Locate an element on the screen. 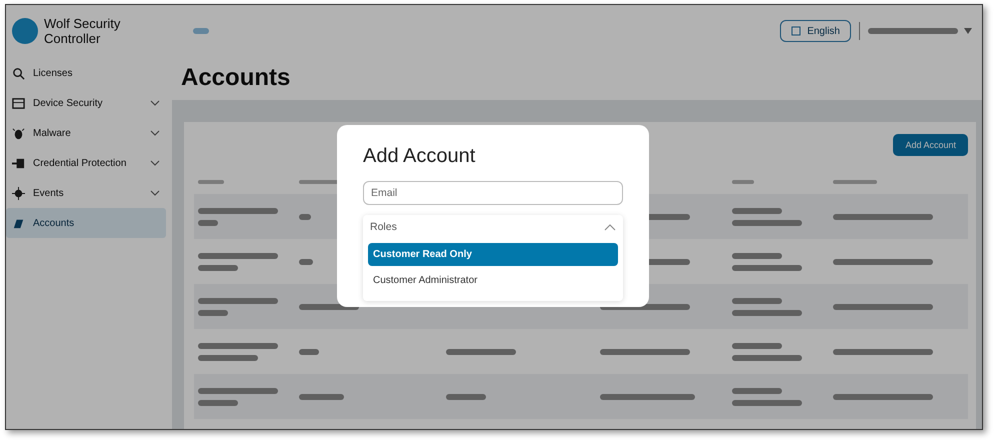  logo-icon is located at coordinates (25, 31).